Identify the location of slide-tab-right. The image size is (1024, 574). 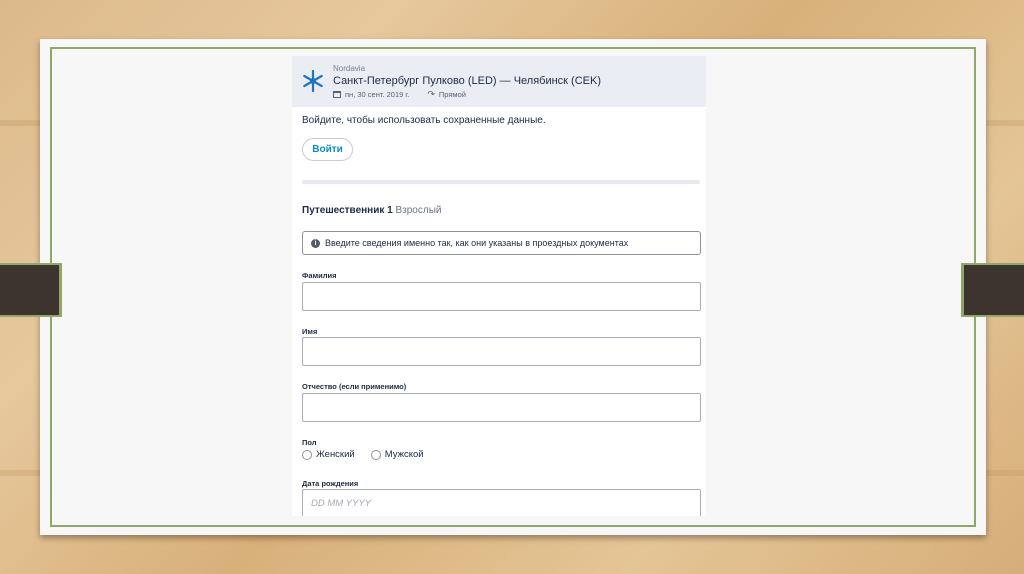
(992, 290).